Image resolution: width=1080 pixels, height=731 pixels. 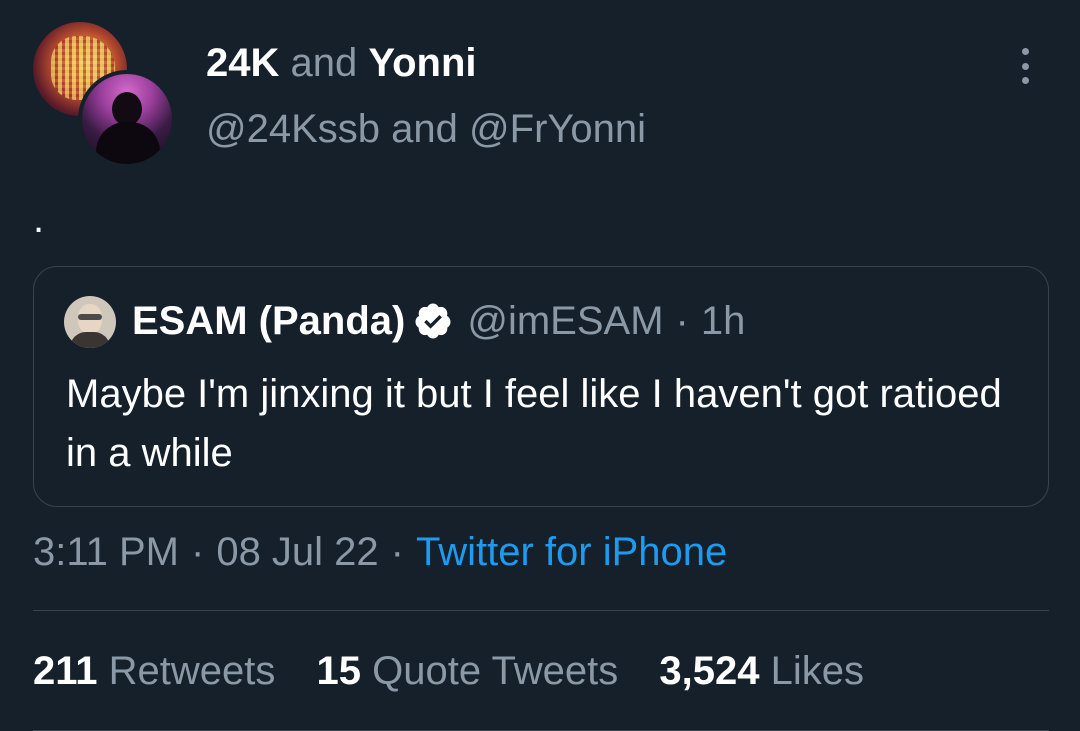 I want to click on quoted-author-name: ESAM (Panda), so click(x=268, y=321).